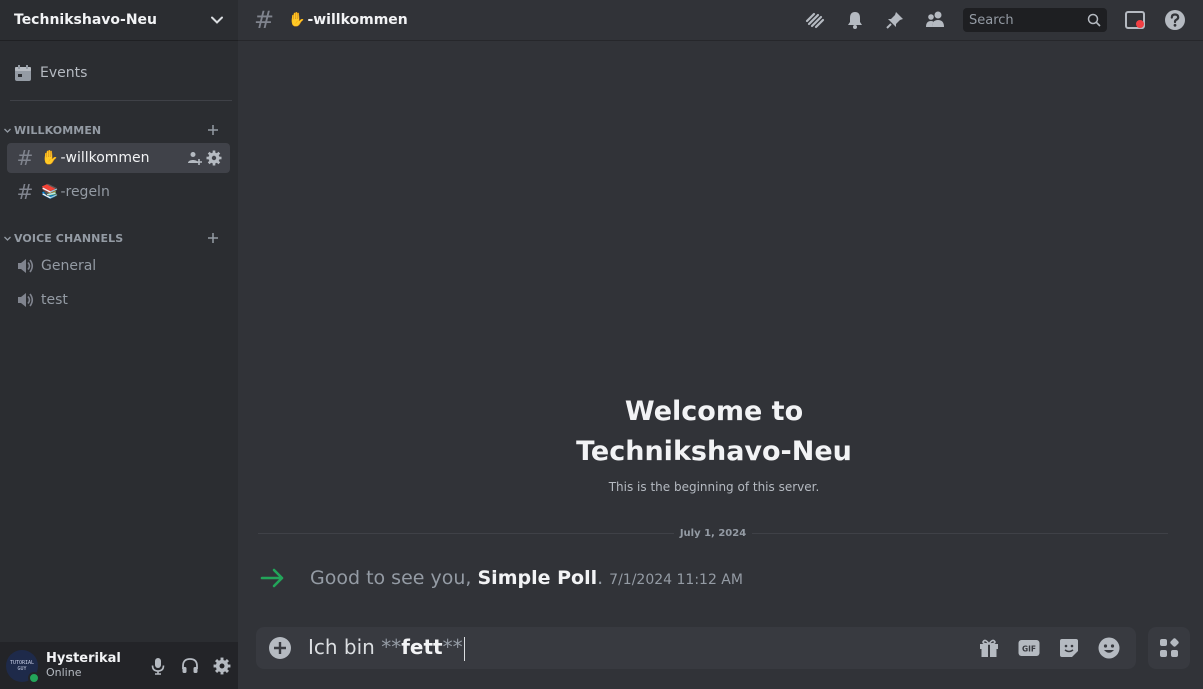 The image size is (1203, 689). I want to click on channel-willkommen: # ✋ -willkommen, so click(118, 158).